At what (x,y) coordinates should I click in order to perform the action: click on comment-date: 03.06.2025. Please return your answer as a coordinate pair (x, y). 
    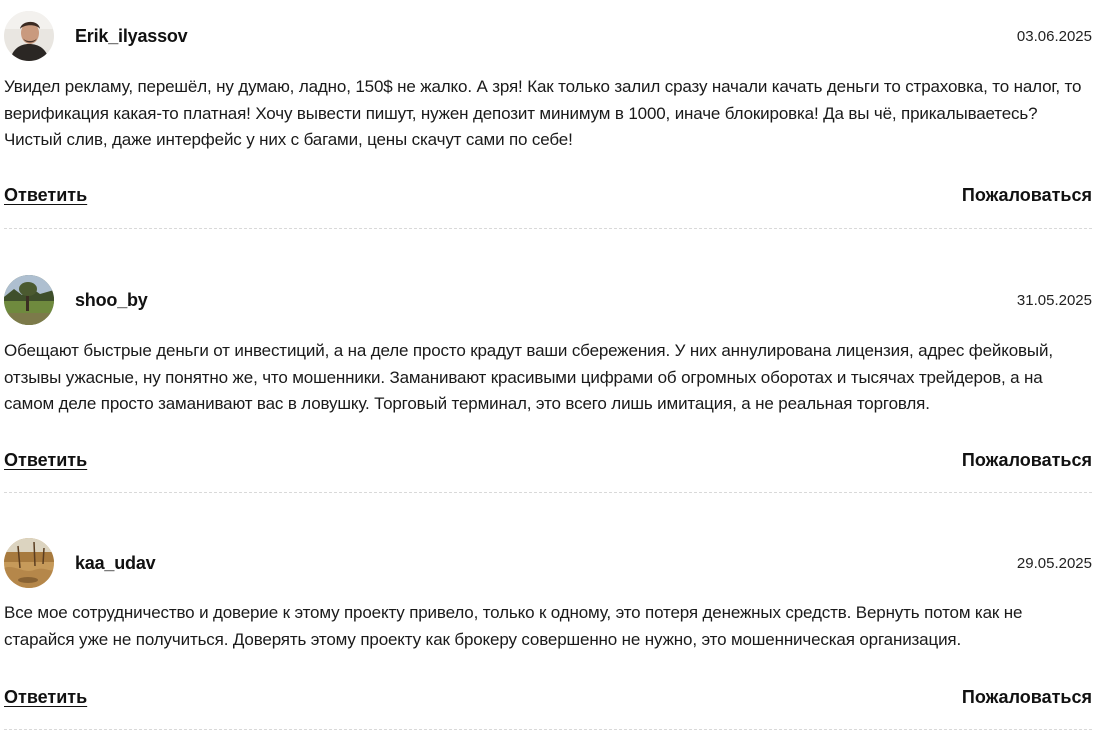
    Looking at the image, I should click on (1054, 36).